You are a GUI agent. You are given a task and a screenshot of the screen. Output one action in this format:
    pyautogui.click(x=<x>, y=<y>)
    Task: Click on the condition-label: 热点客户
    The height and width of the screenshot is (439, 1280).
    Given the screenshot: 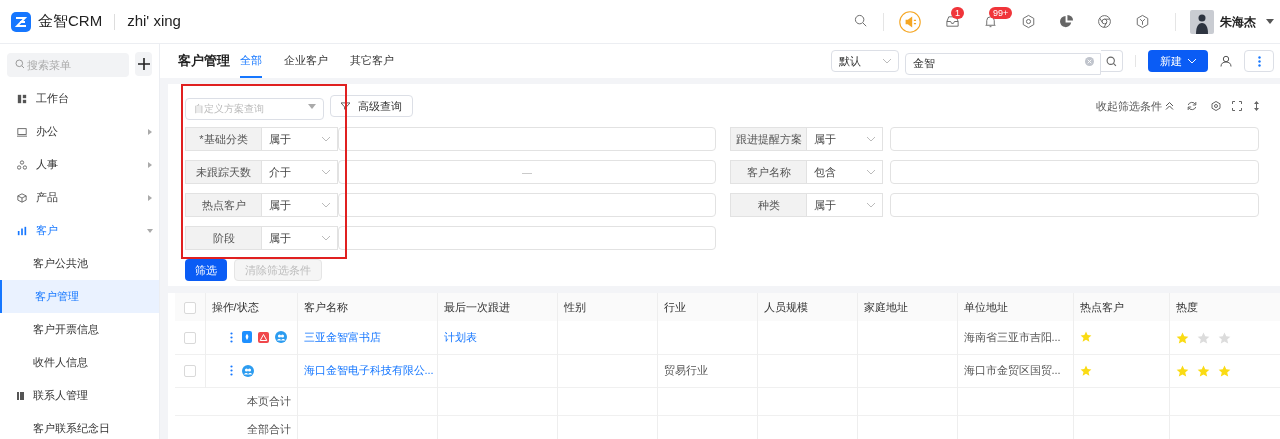 What is the action you would take?
    pyautogui.click(x=223, y=205)
    